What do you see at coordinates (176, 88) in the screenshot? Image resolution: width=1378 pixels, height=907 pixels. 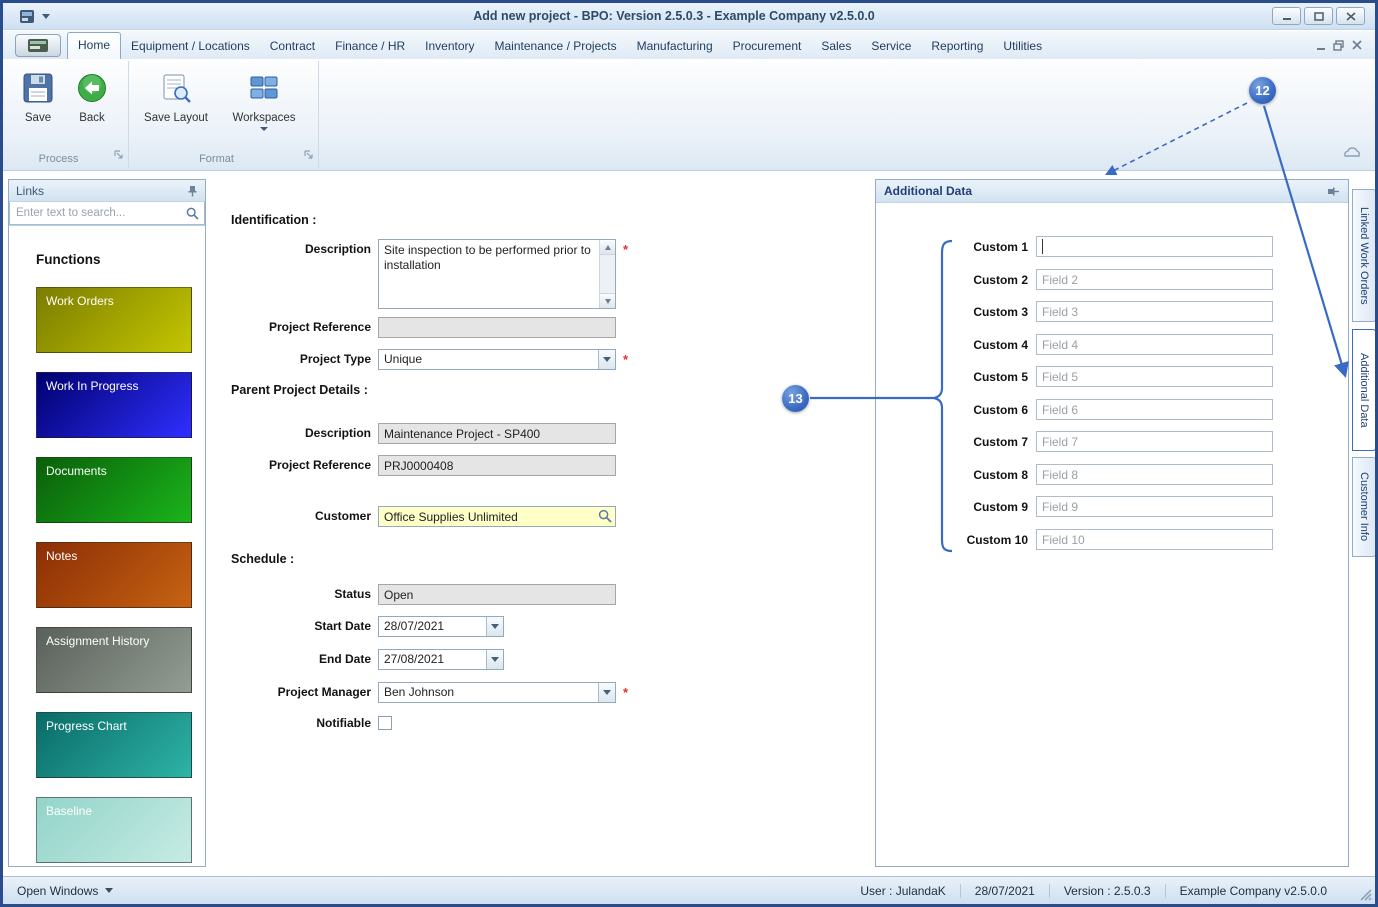 I see `save-layout-icon` at bounding box center [176, 88].